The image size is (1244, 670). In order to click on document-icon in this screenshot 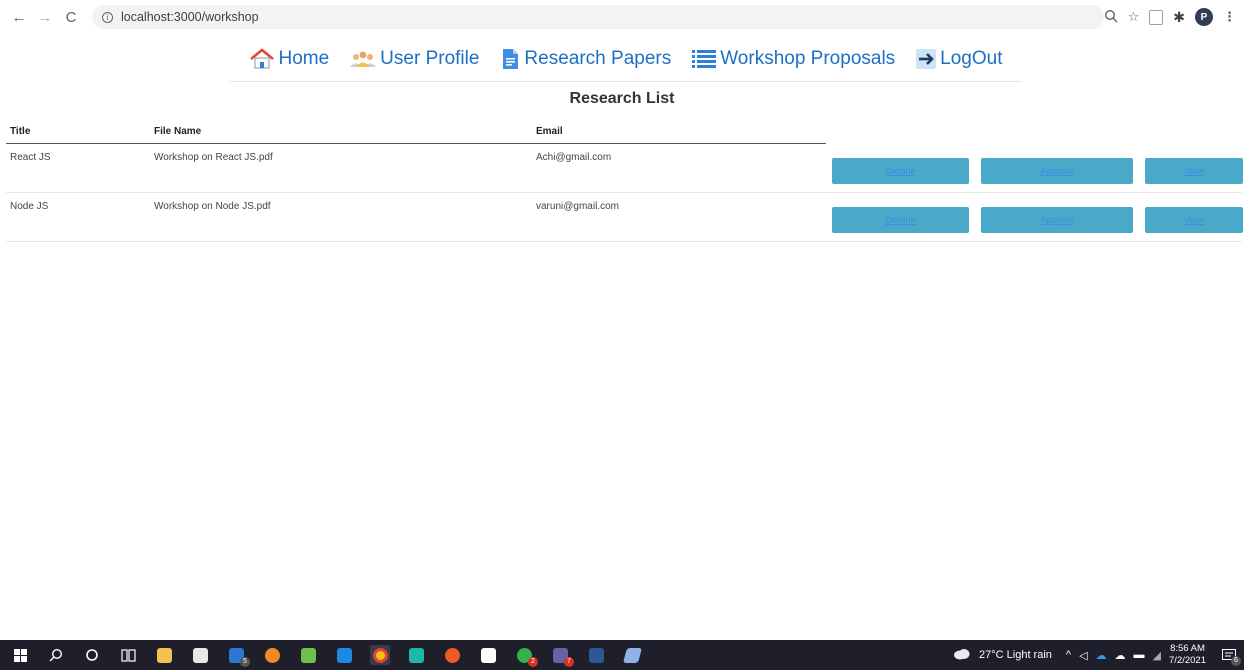, I will do `click(510, 59)`.